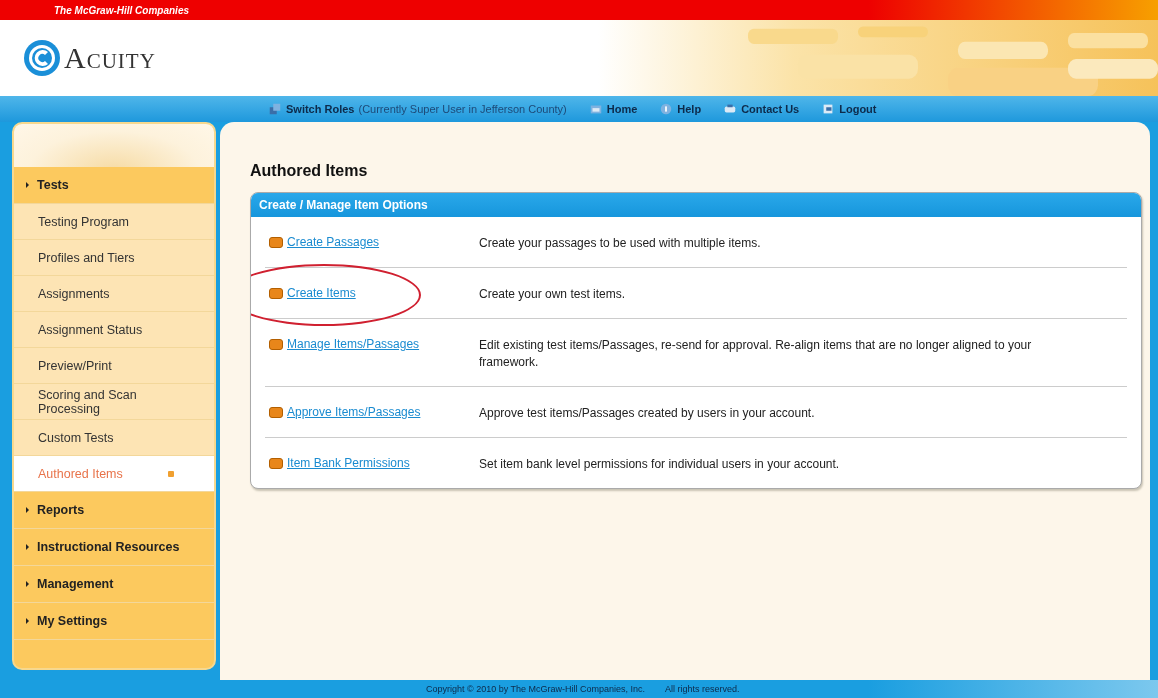  Describe the element at coordinates (756, 354) in the screenshot. I see `option-description: Edit existing test items/Passages, re-send for approval. Re-align items that are no longer aligned to your framework.` at that location.